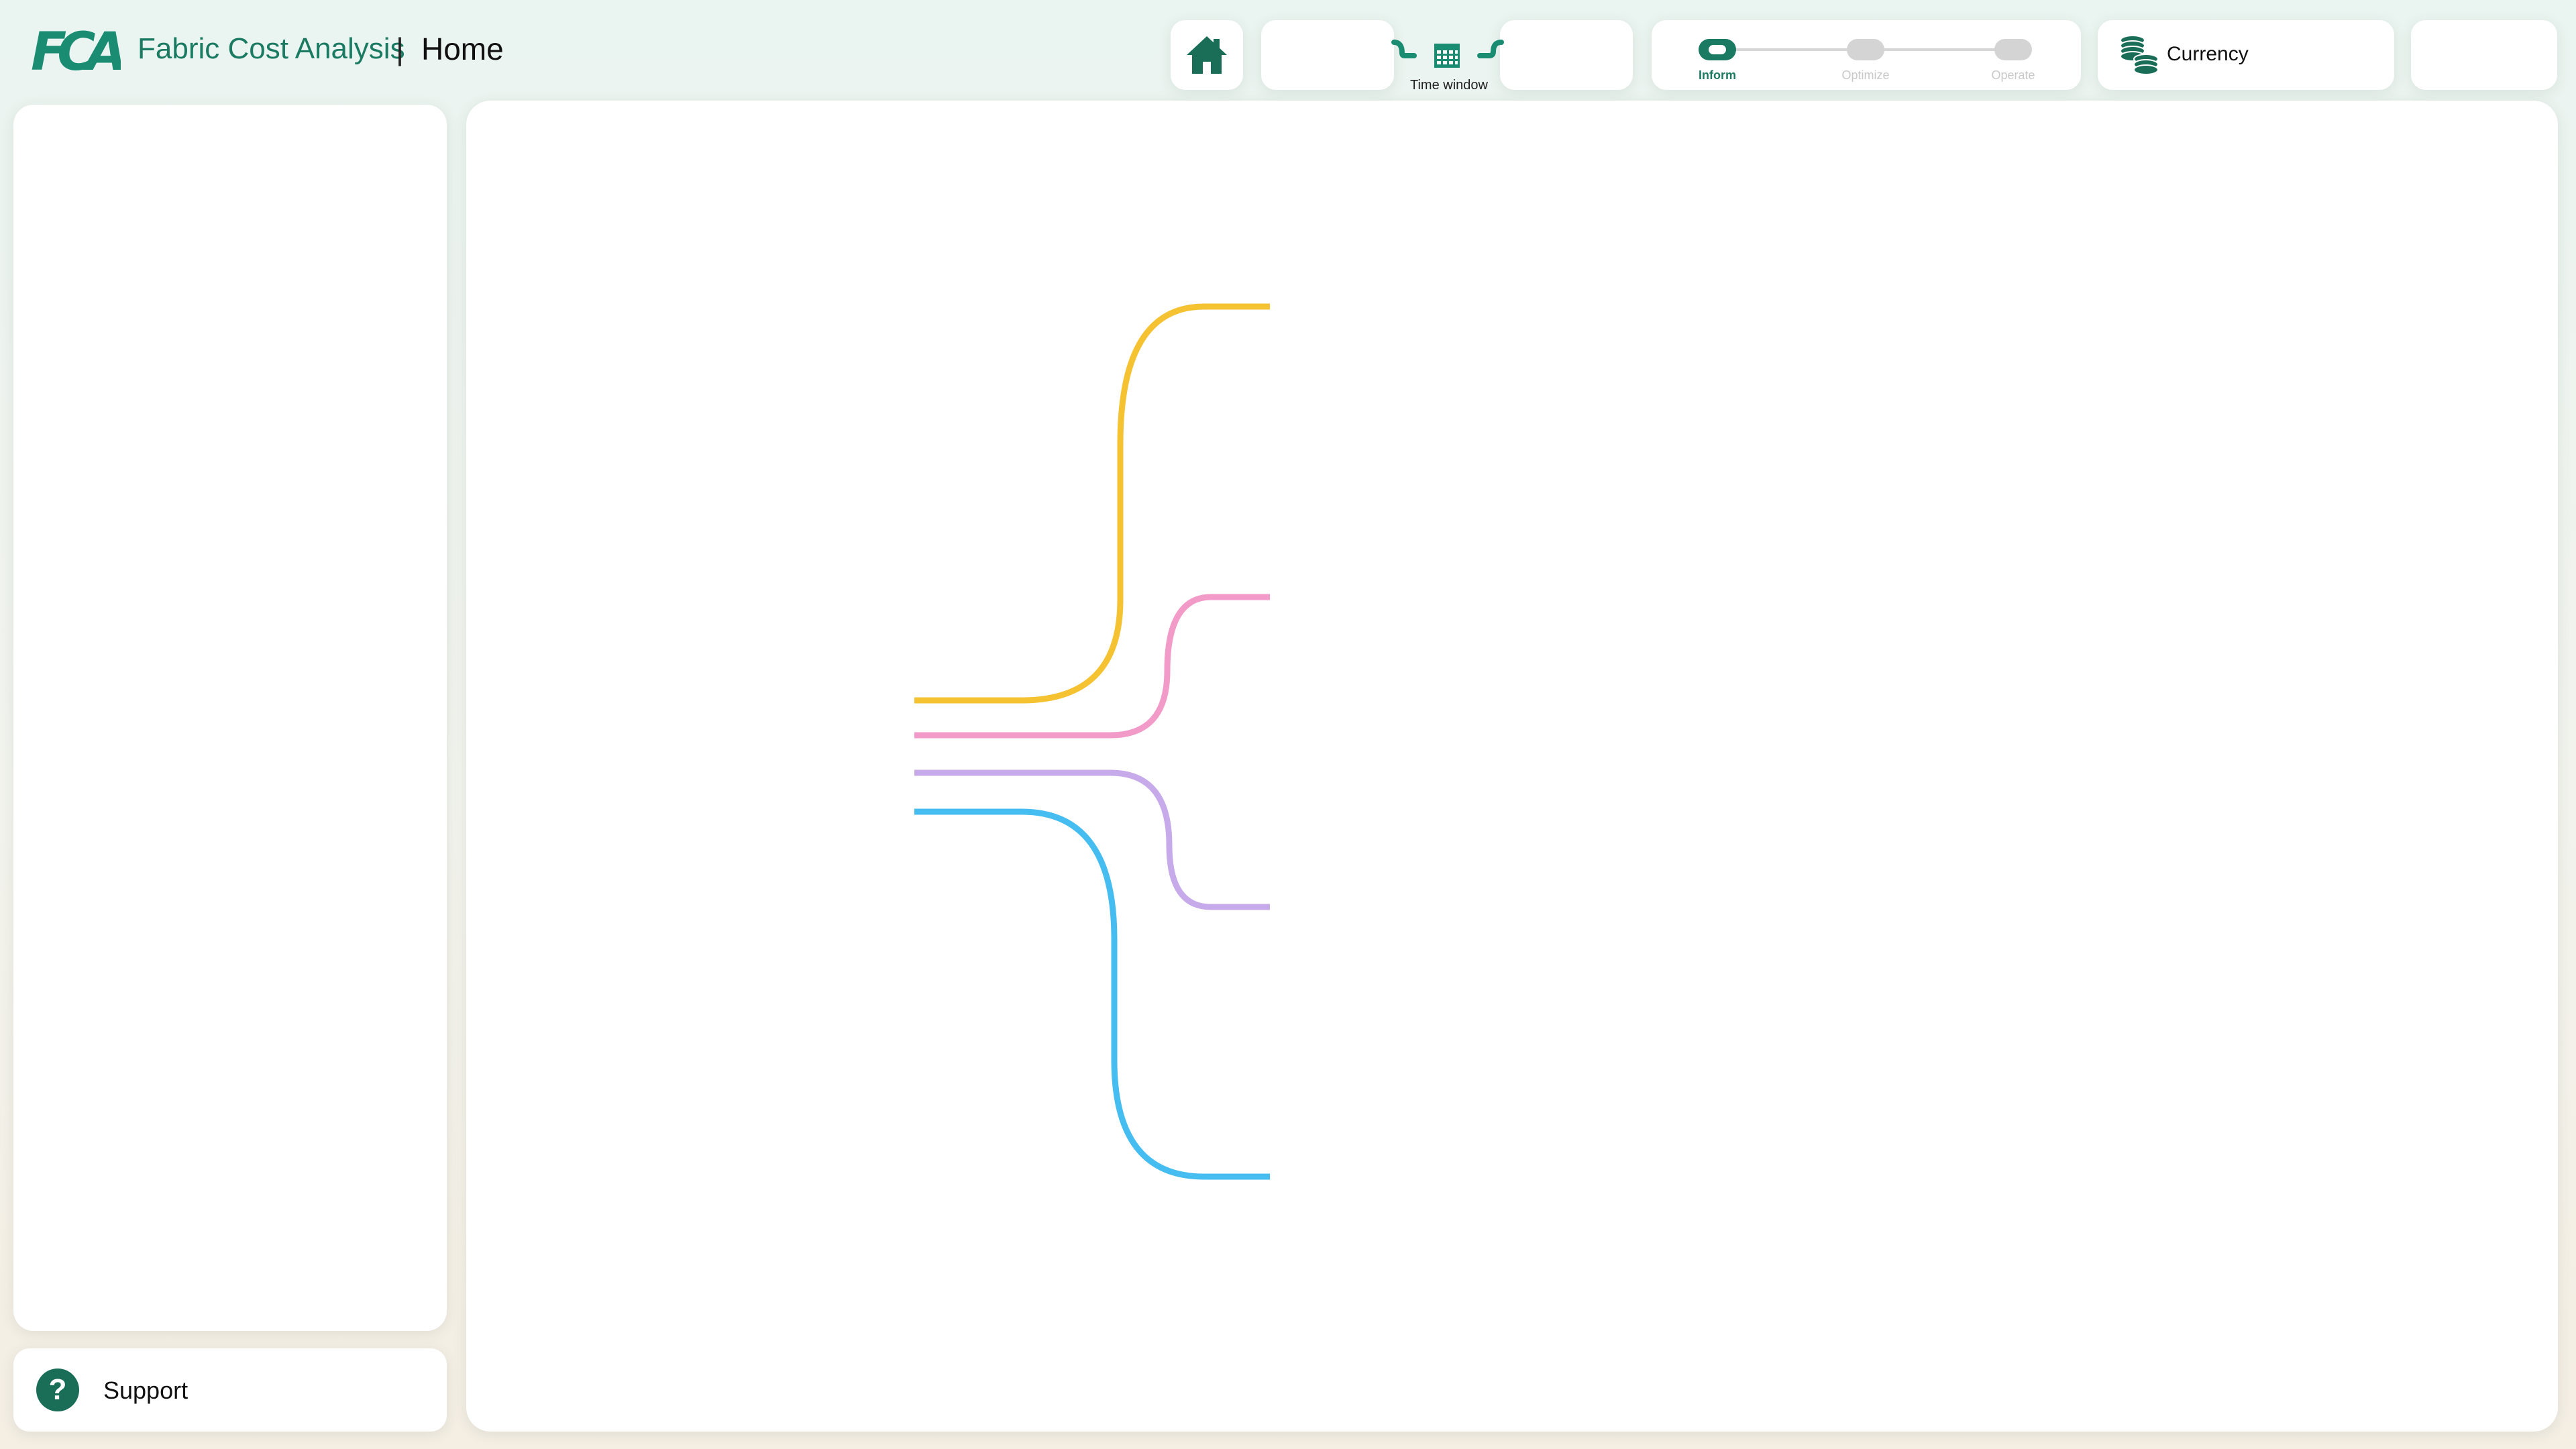 The height and width of the screenshot is (1449, 2576). I want to click on phase-node-optimize, so click(1865, 49).